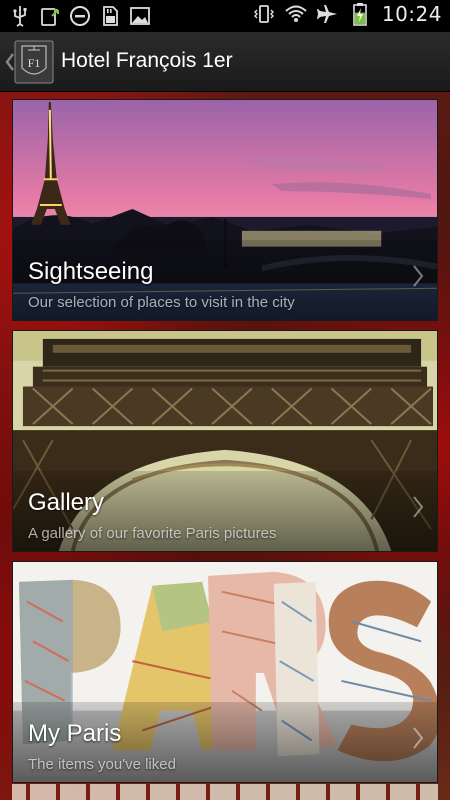 This screenshot has height=800, width=450. What do you see at coordinates (110, 16) in the screenshot?
I see `sd-card-icon` at bounding box center [110, 16].